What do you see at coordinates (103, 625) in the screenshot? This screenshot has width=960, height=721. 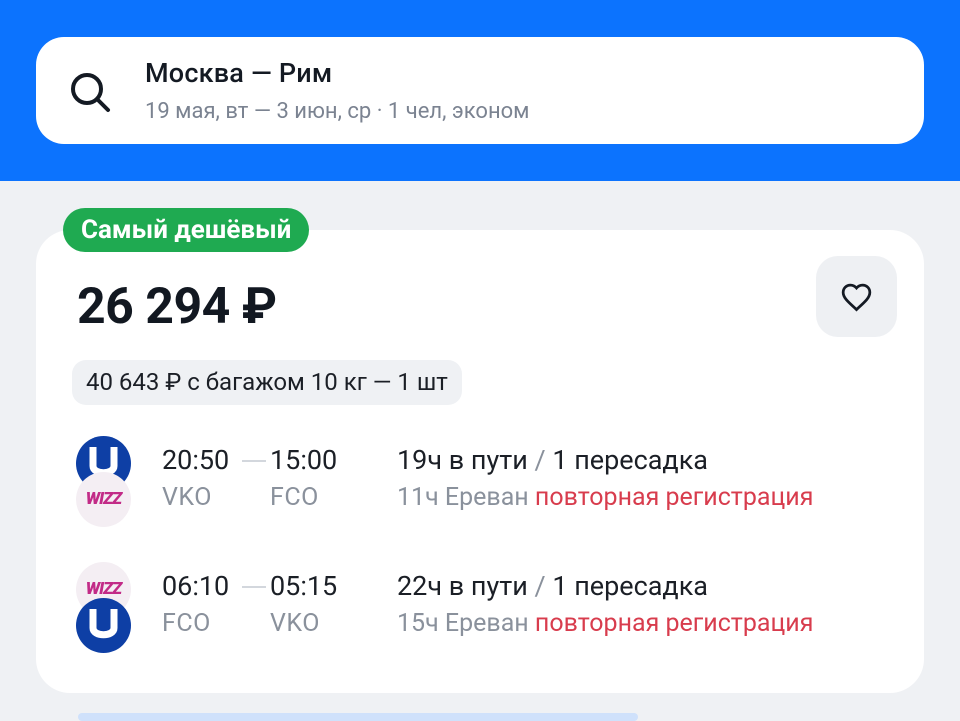 I see `airline-logo-utair` at bounding box center [103, 625].